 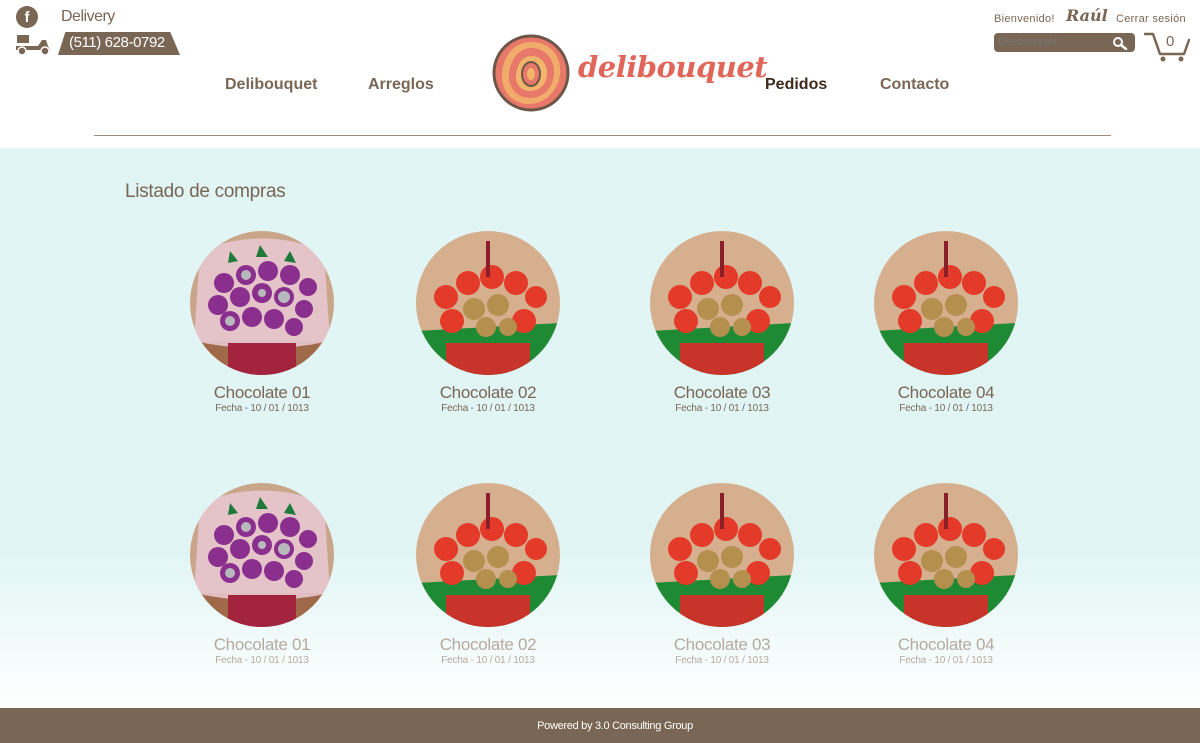 I want to click on delivery-label: Delivery, so click(x=88, y=16).